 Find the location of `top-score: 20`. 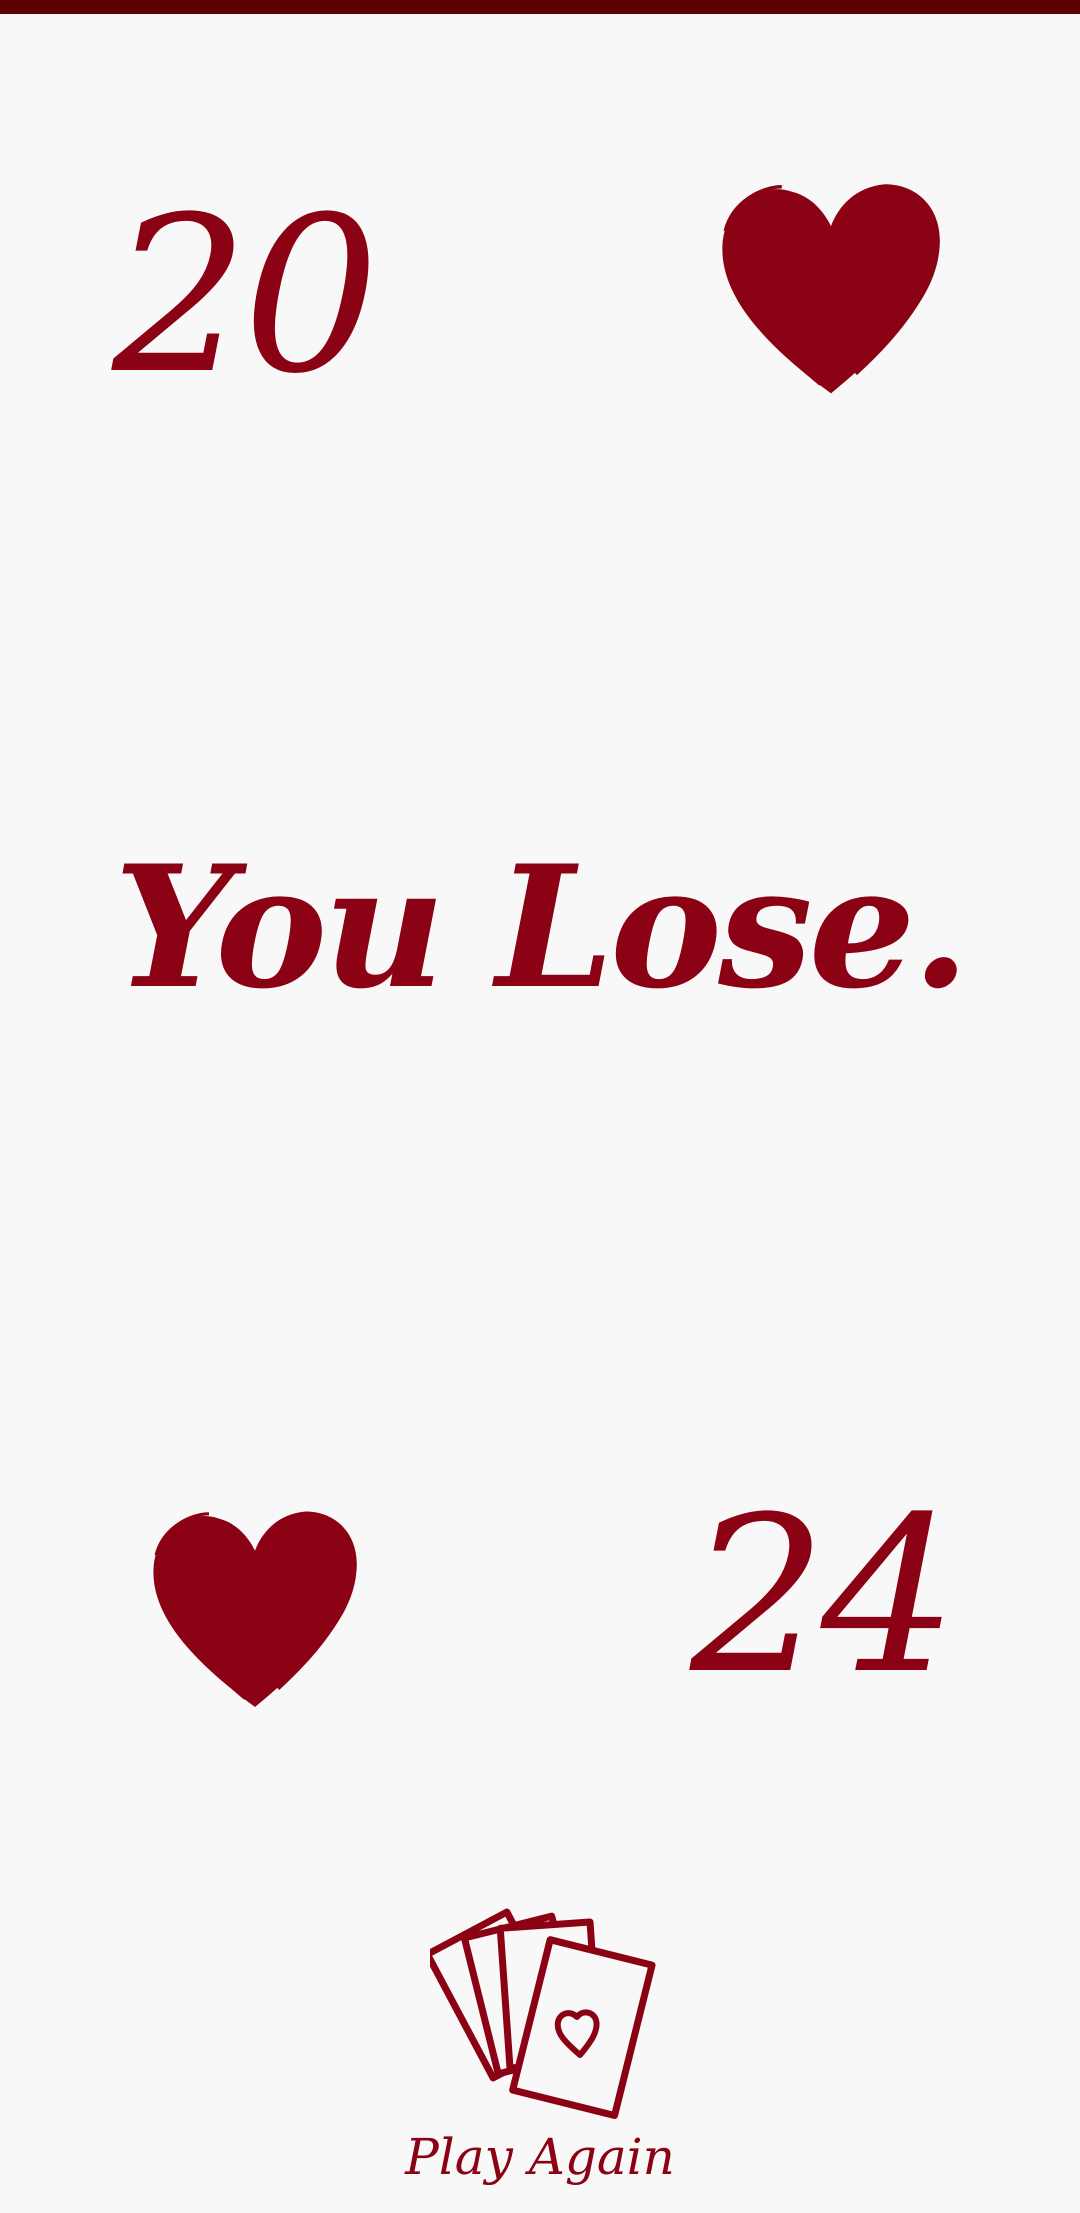

top-score: 20 is located at coordinates (246, 295).